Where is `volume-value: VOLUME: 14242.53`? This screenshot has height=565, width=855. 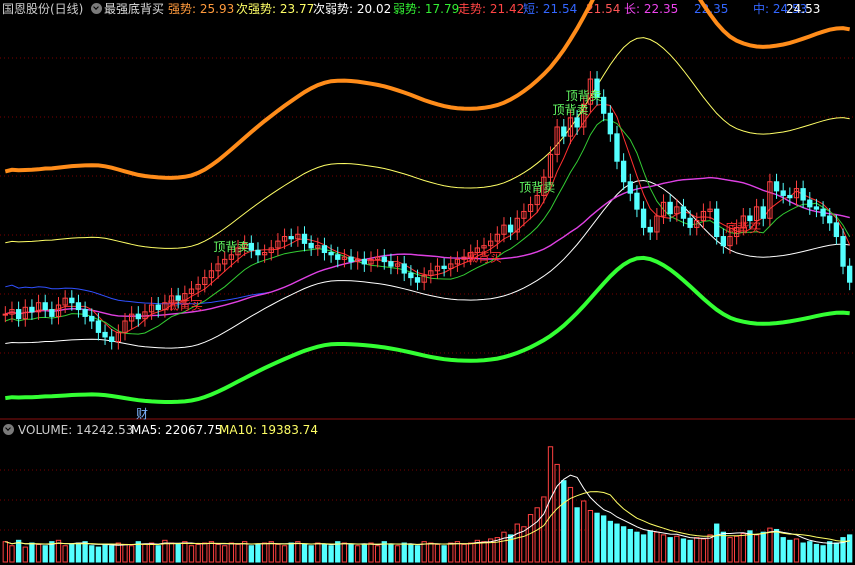 volume-value: VOLUME: 14242.53 is located at coordinates (76, 430).